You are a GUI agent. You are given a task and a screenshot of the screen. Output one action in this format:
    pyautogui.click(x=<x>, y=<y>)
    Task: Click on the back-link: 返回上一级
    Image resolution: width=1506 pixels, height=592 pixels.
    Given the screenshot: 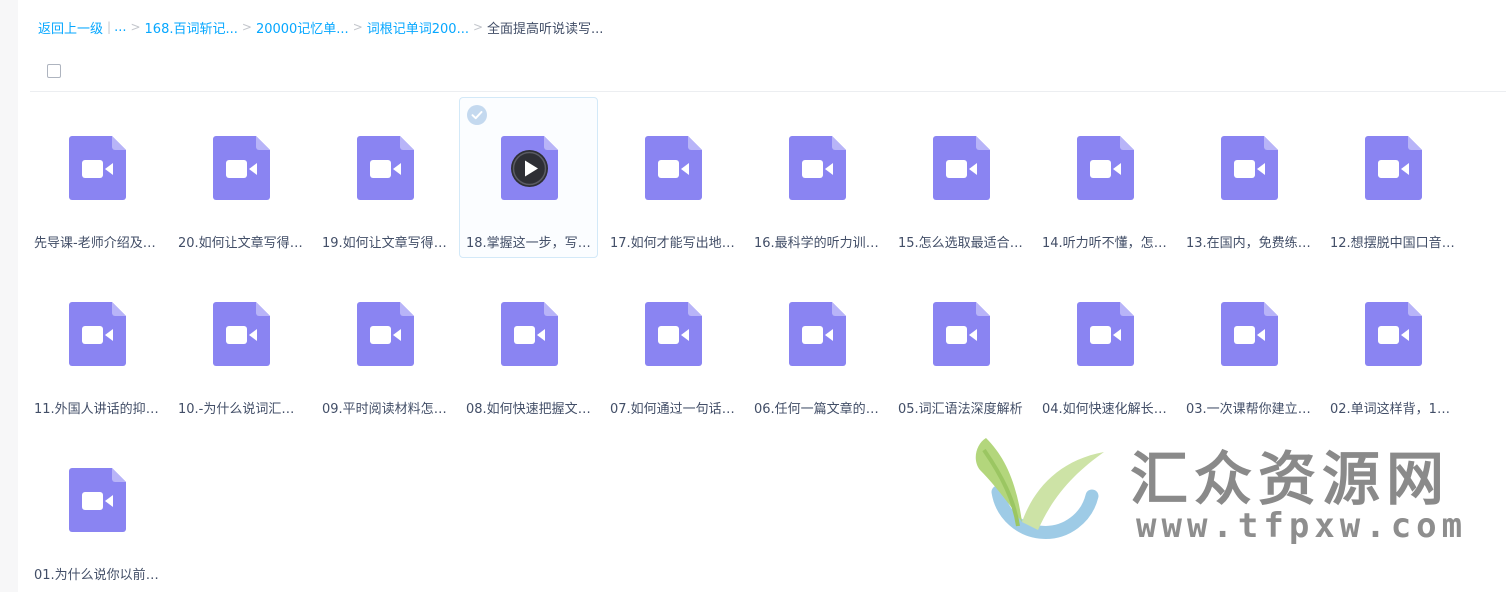 What is the action you would take?
    pyautogui.click(x=70, y=27)
    